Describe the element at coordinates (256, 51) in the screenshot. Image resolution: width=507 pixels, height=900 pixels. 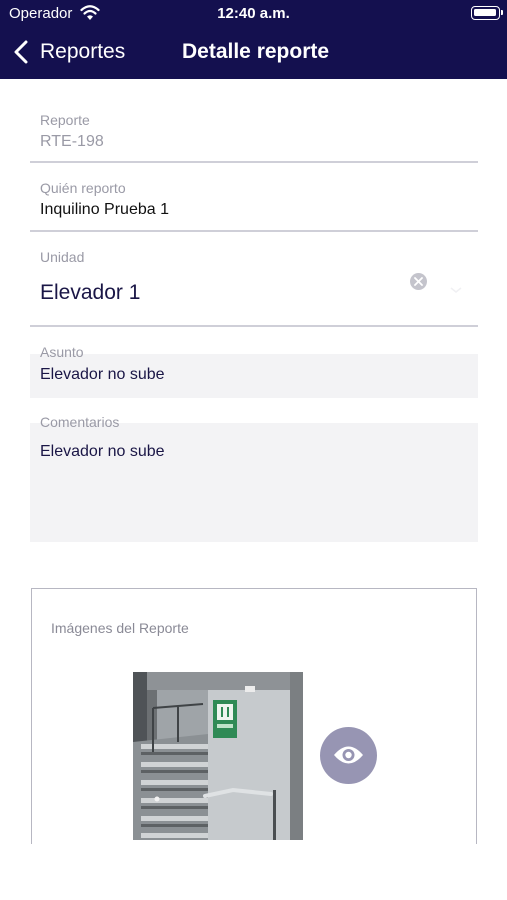
I see `page-title: Detalle reporte` at that location.